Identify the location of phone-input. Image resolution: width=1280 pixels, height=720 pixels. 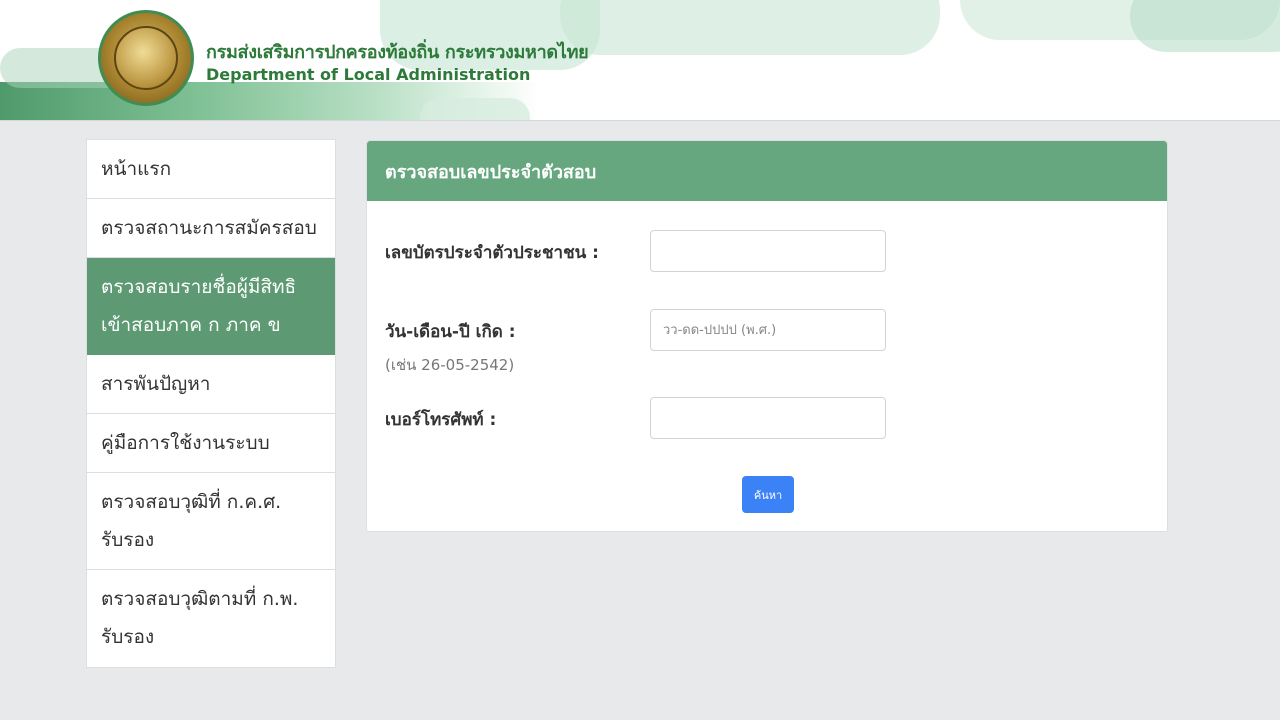
(768, 418).